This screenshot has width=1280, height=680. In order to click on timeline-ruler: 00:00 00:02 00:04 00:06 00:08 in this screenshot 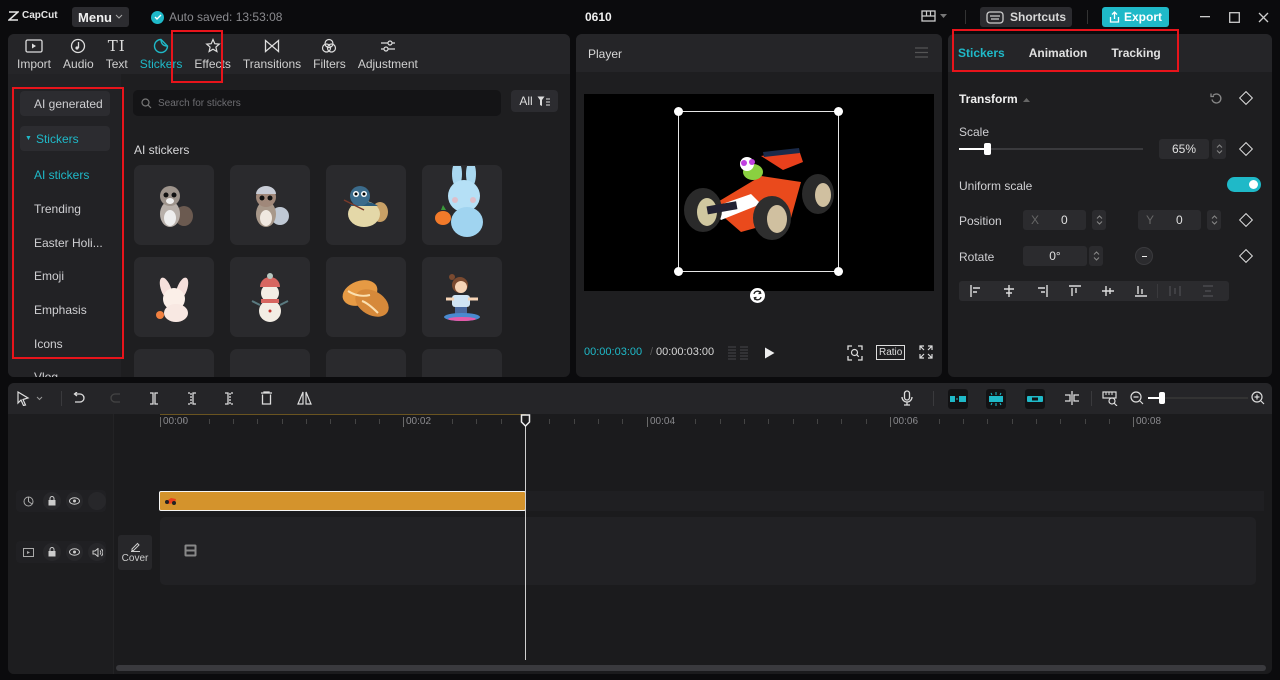, I will do `click(640, 423)`.